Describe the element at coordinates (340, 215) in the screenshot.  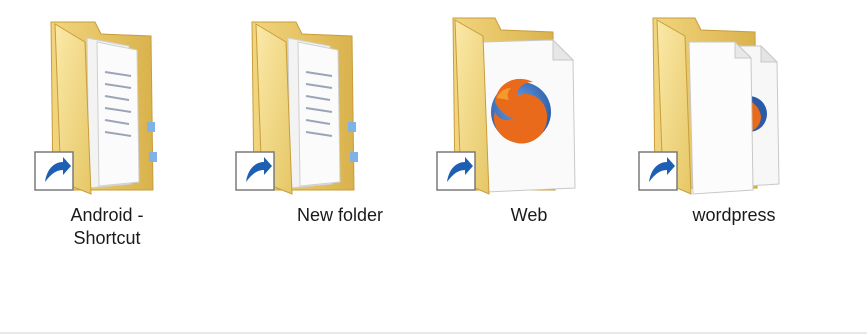
I see `item-label: New folder` at that location.